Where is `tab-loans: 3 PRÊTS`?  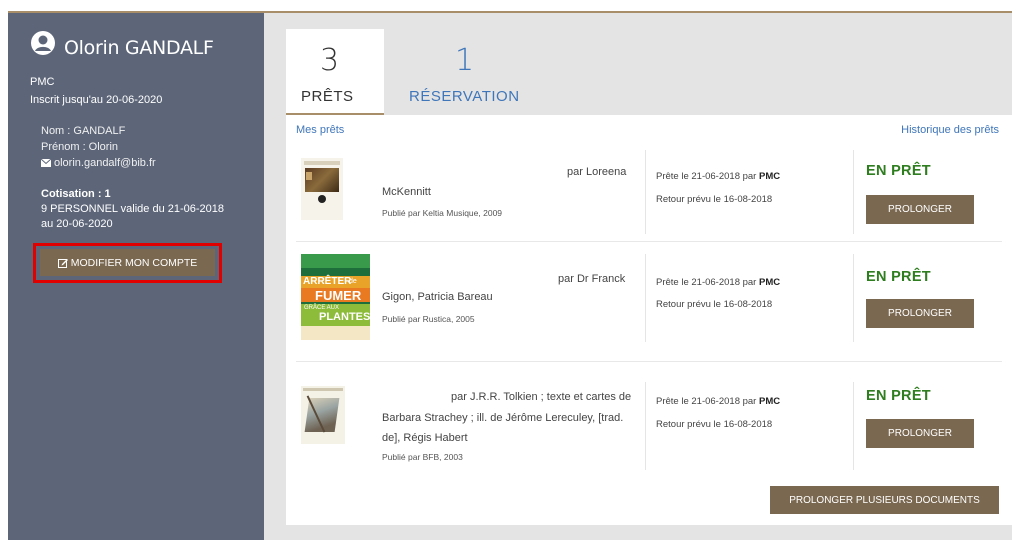
tab-loans: 3 PRÊTS is located at coordinates (335, 72).